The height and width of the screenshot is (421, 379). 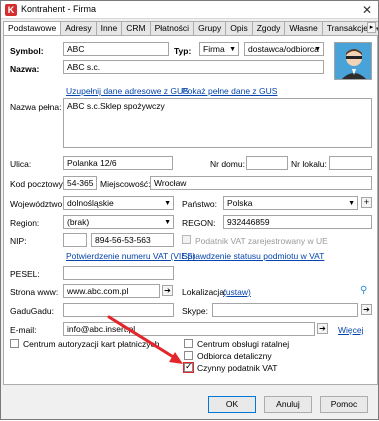 What do you see at coordinates (344, 404) in the screenshot?
I see `help-button: Pomoc` at bounding box center [344, 404].